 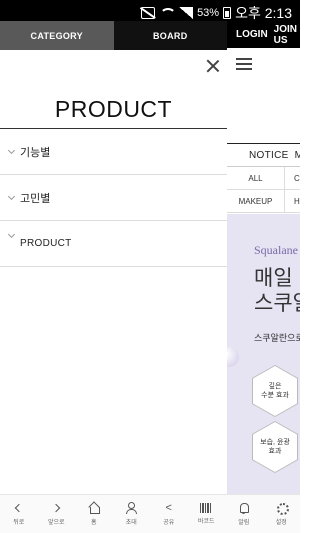 I want to click on category-c: C, so click(x=292, y=178).